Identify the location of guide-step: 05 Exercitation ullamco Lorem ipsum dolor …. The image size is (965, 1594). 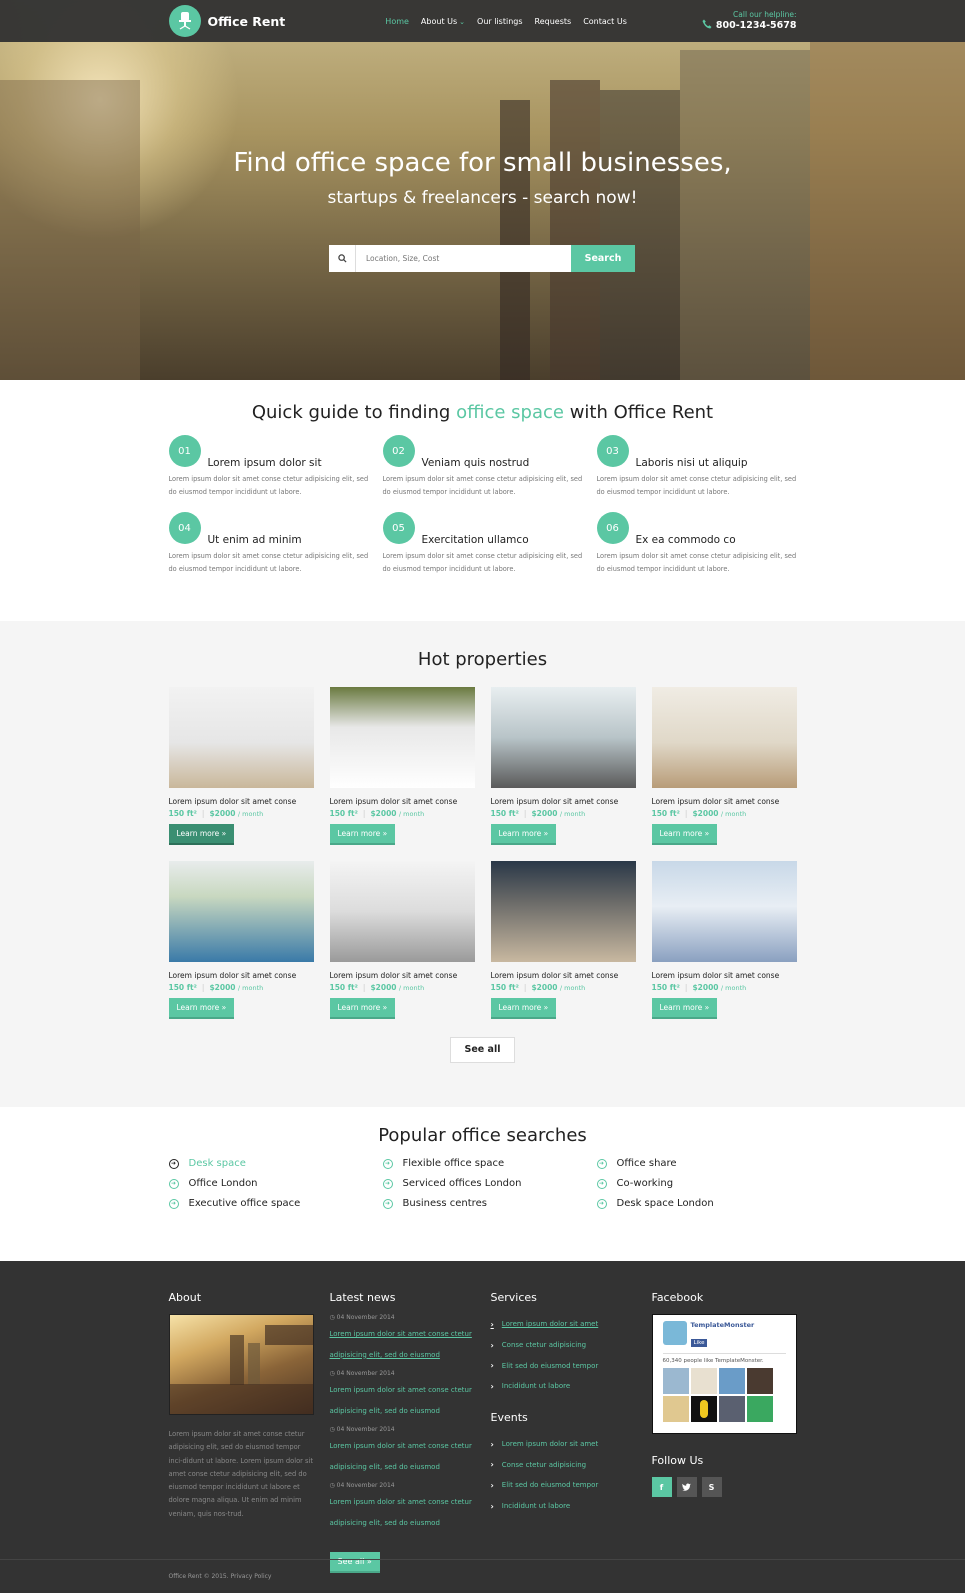
(489, 544).